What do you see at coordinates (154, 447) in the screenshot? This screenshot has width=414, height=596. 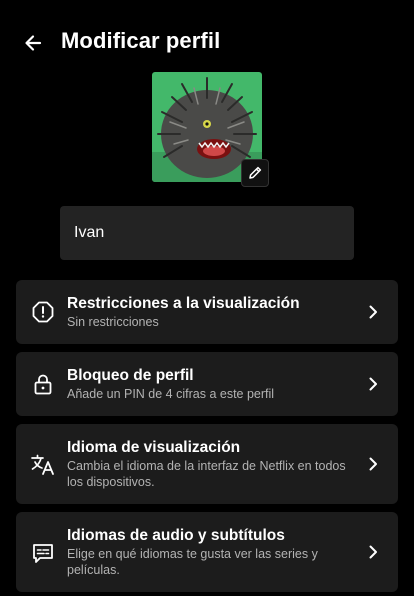 I see `setting-title: Idioma de visualización` at bounding box center [154, 447].